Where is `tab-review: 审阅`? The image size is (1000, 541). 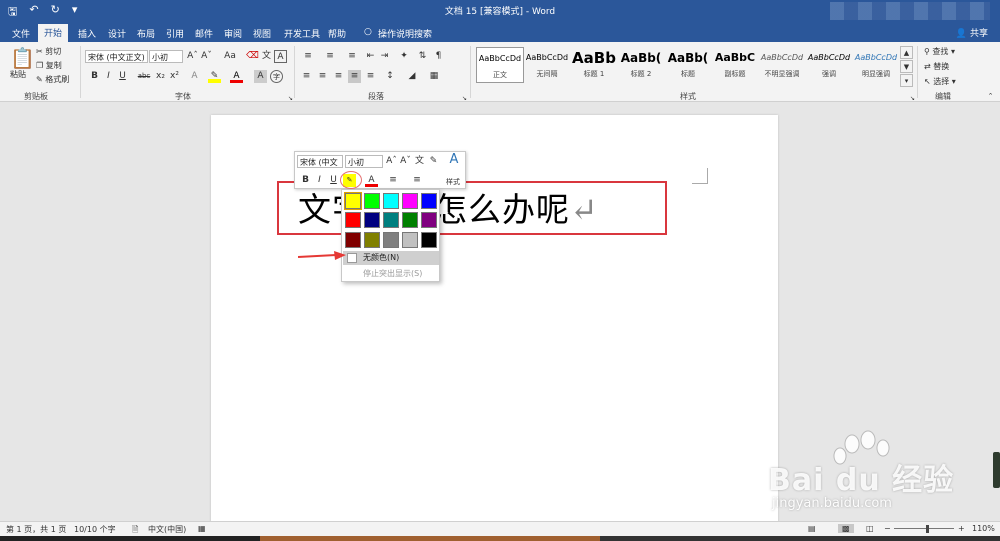 tab-review: 审阅 is located at coordinates (233, 33).